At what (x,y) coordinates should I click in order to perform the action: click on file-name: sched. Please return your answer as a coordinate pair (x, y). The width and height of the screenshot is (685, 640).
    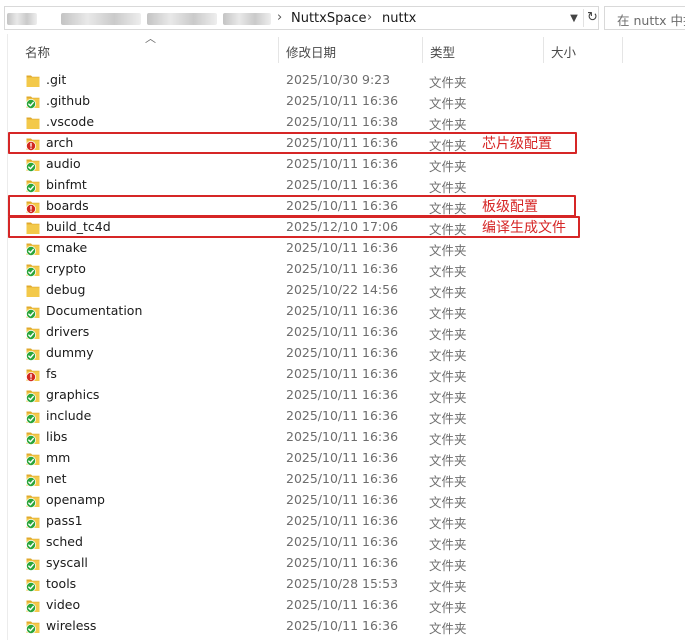
    Looking at the image, I should click on (64, 541).